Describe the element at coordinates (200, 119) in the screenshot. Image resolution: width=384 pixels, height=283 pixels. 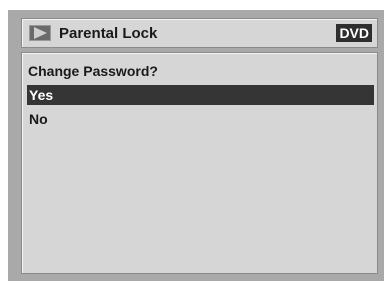
I see `option-no: No` at that location.